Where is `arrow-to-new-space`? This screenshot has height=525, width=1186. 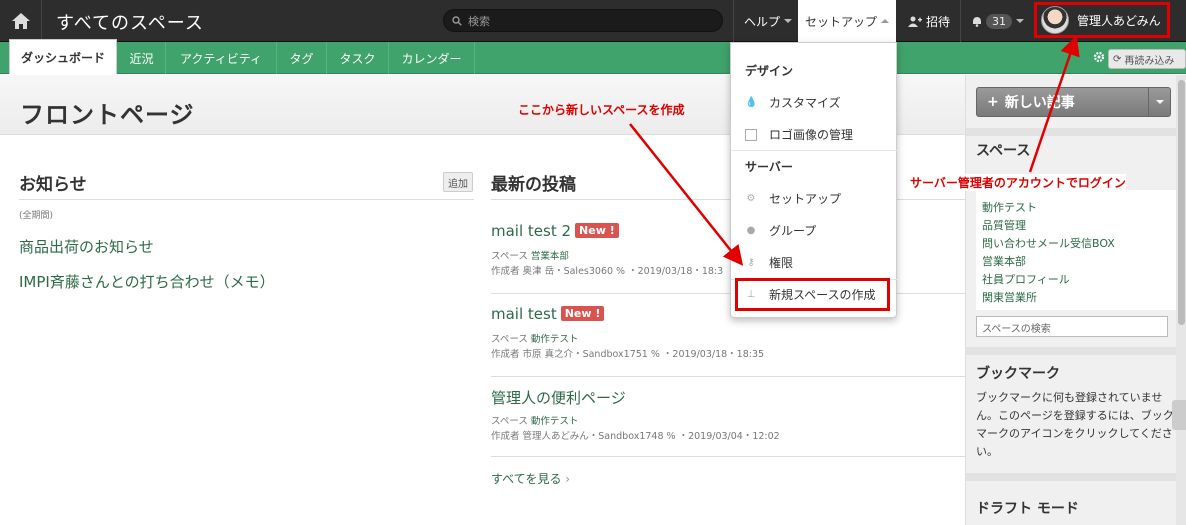
arrow-to-new-space is located at coordinates (686, 194).